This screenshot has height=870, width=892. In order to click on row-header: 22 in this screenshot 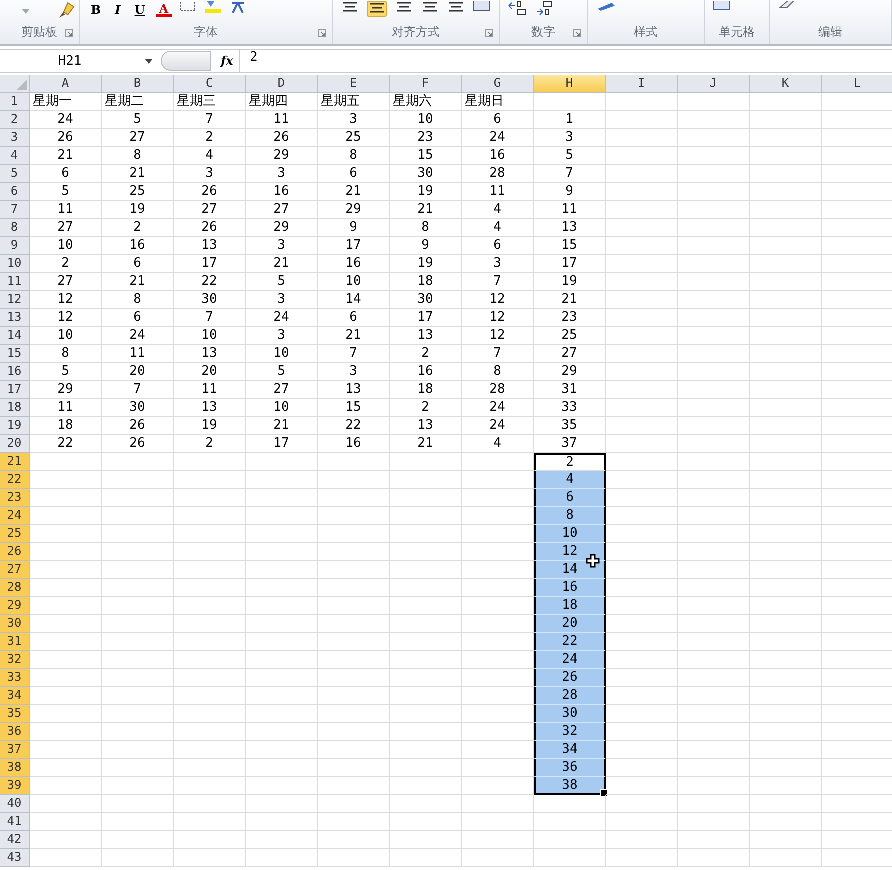, I will do `click(15, 480)`.